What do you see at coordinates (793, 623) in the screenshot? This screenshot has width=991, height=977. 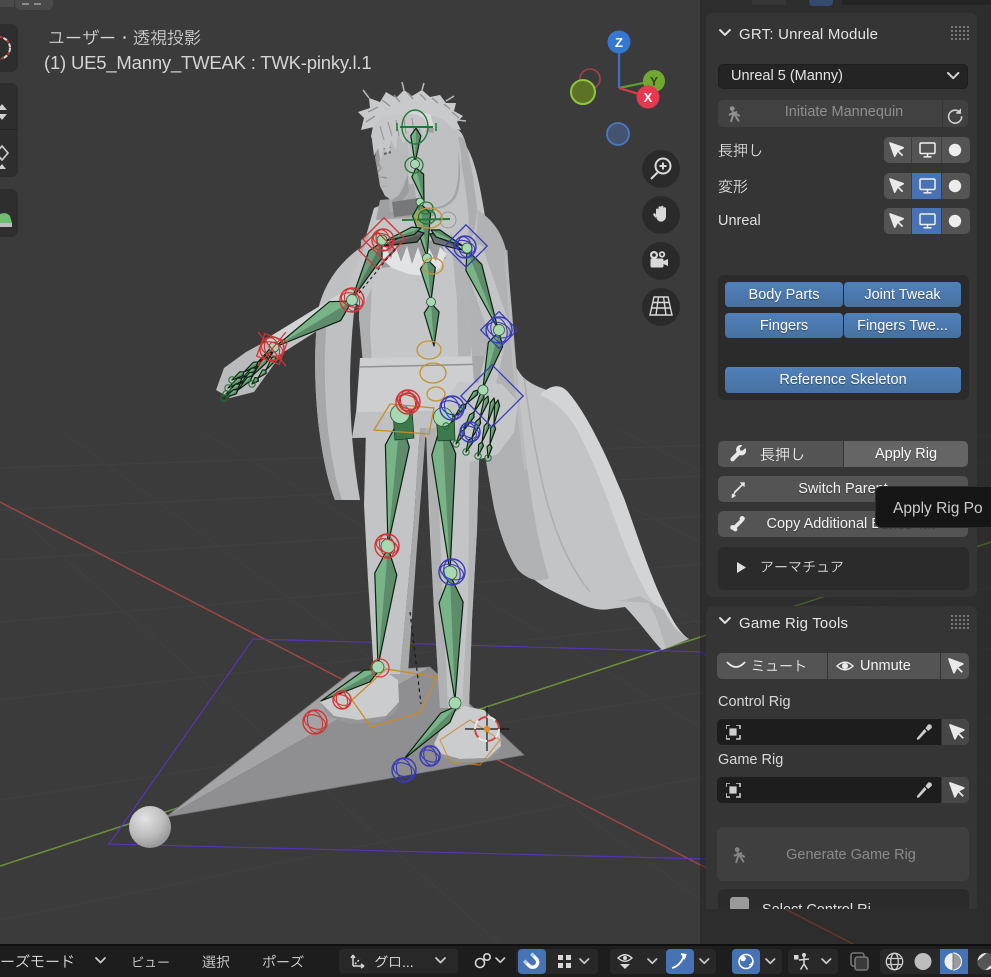 I see `svg-text: Game Rig Tools` at bounding box center [793, 623].